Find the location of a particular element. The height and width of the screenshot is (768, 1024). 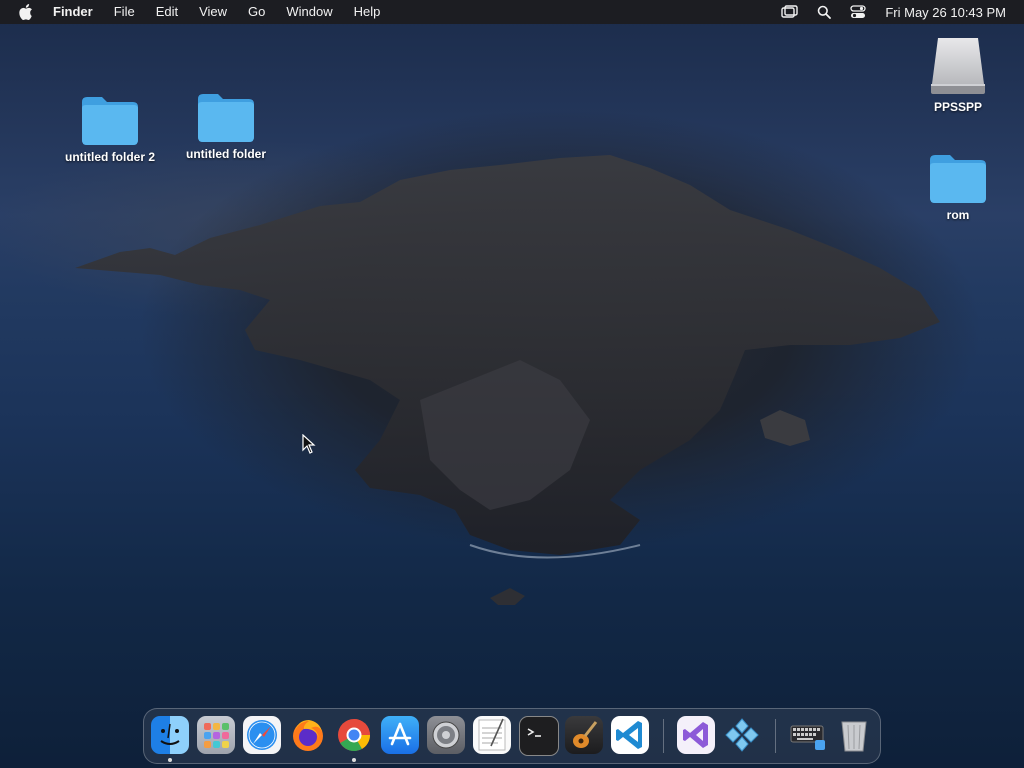

chrome-running-indicator is located at coordinates (354, 760).